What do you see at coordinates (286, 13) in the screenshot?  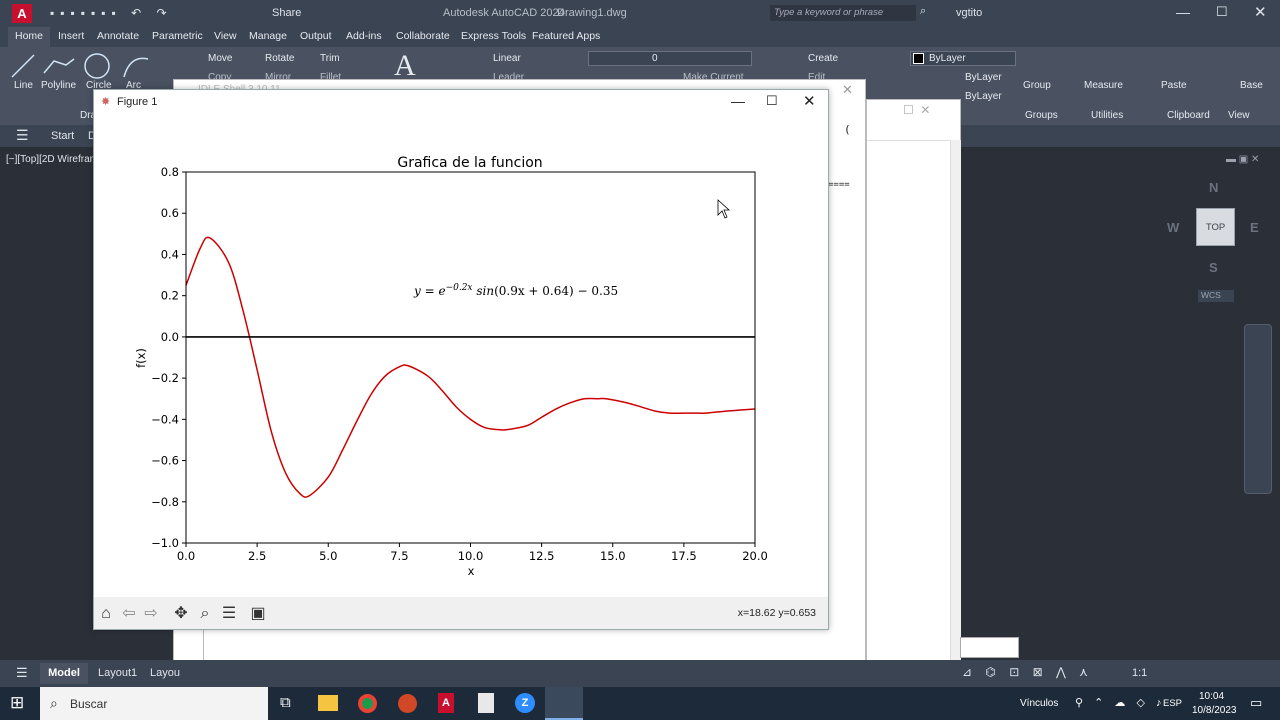 I see `share-button: Share` at bounding box center [286, 13].